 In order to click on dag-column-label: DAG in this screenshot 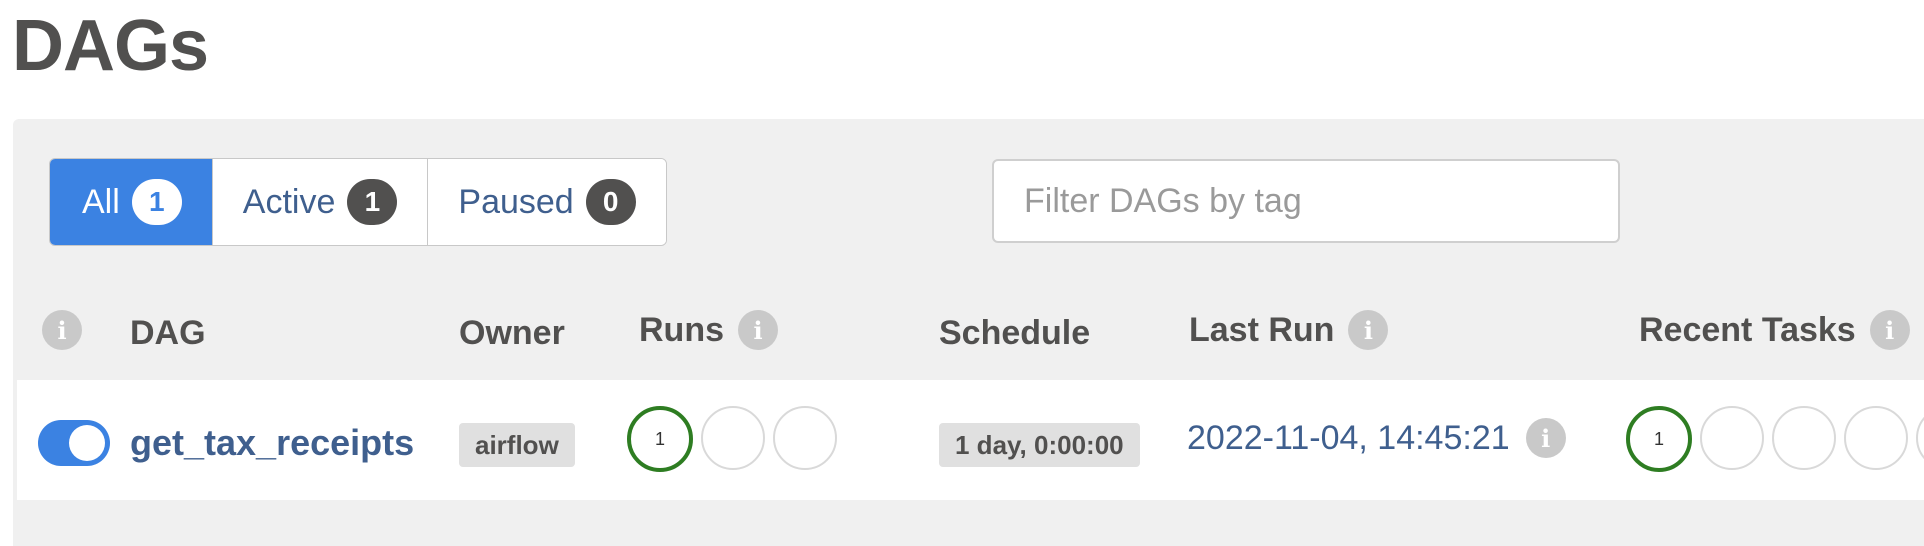, I will do `click(168, 333)`.